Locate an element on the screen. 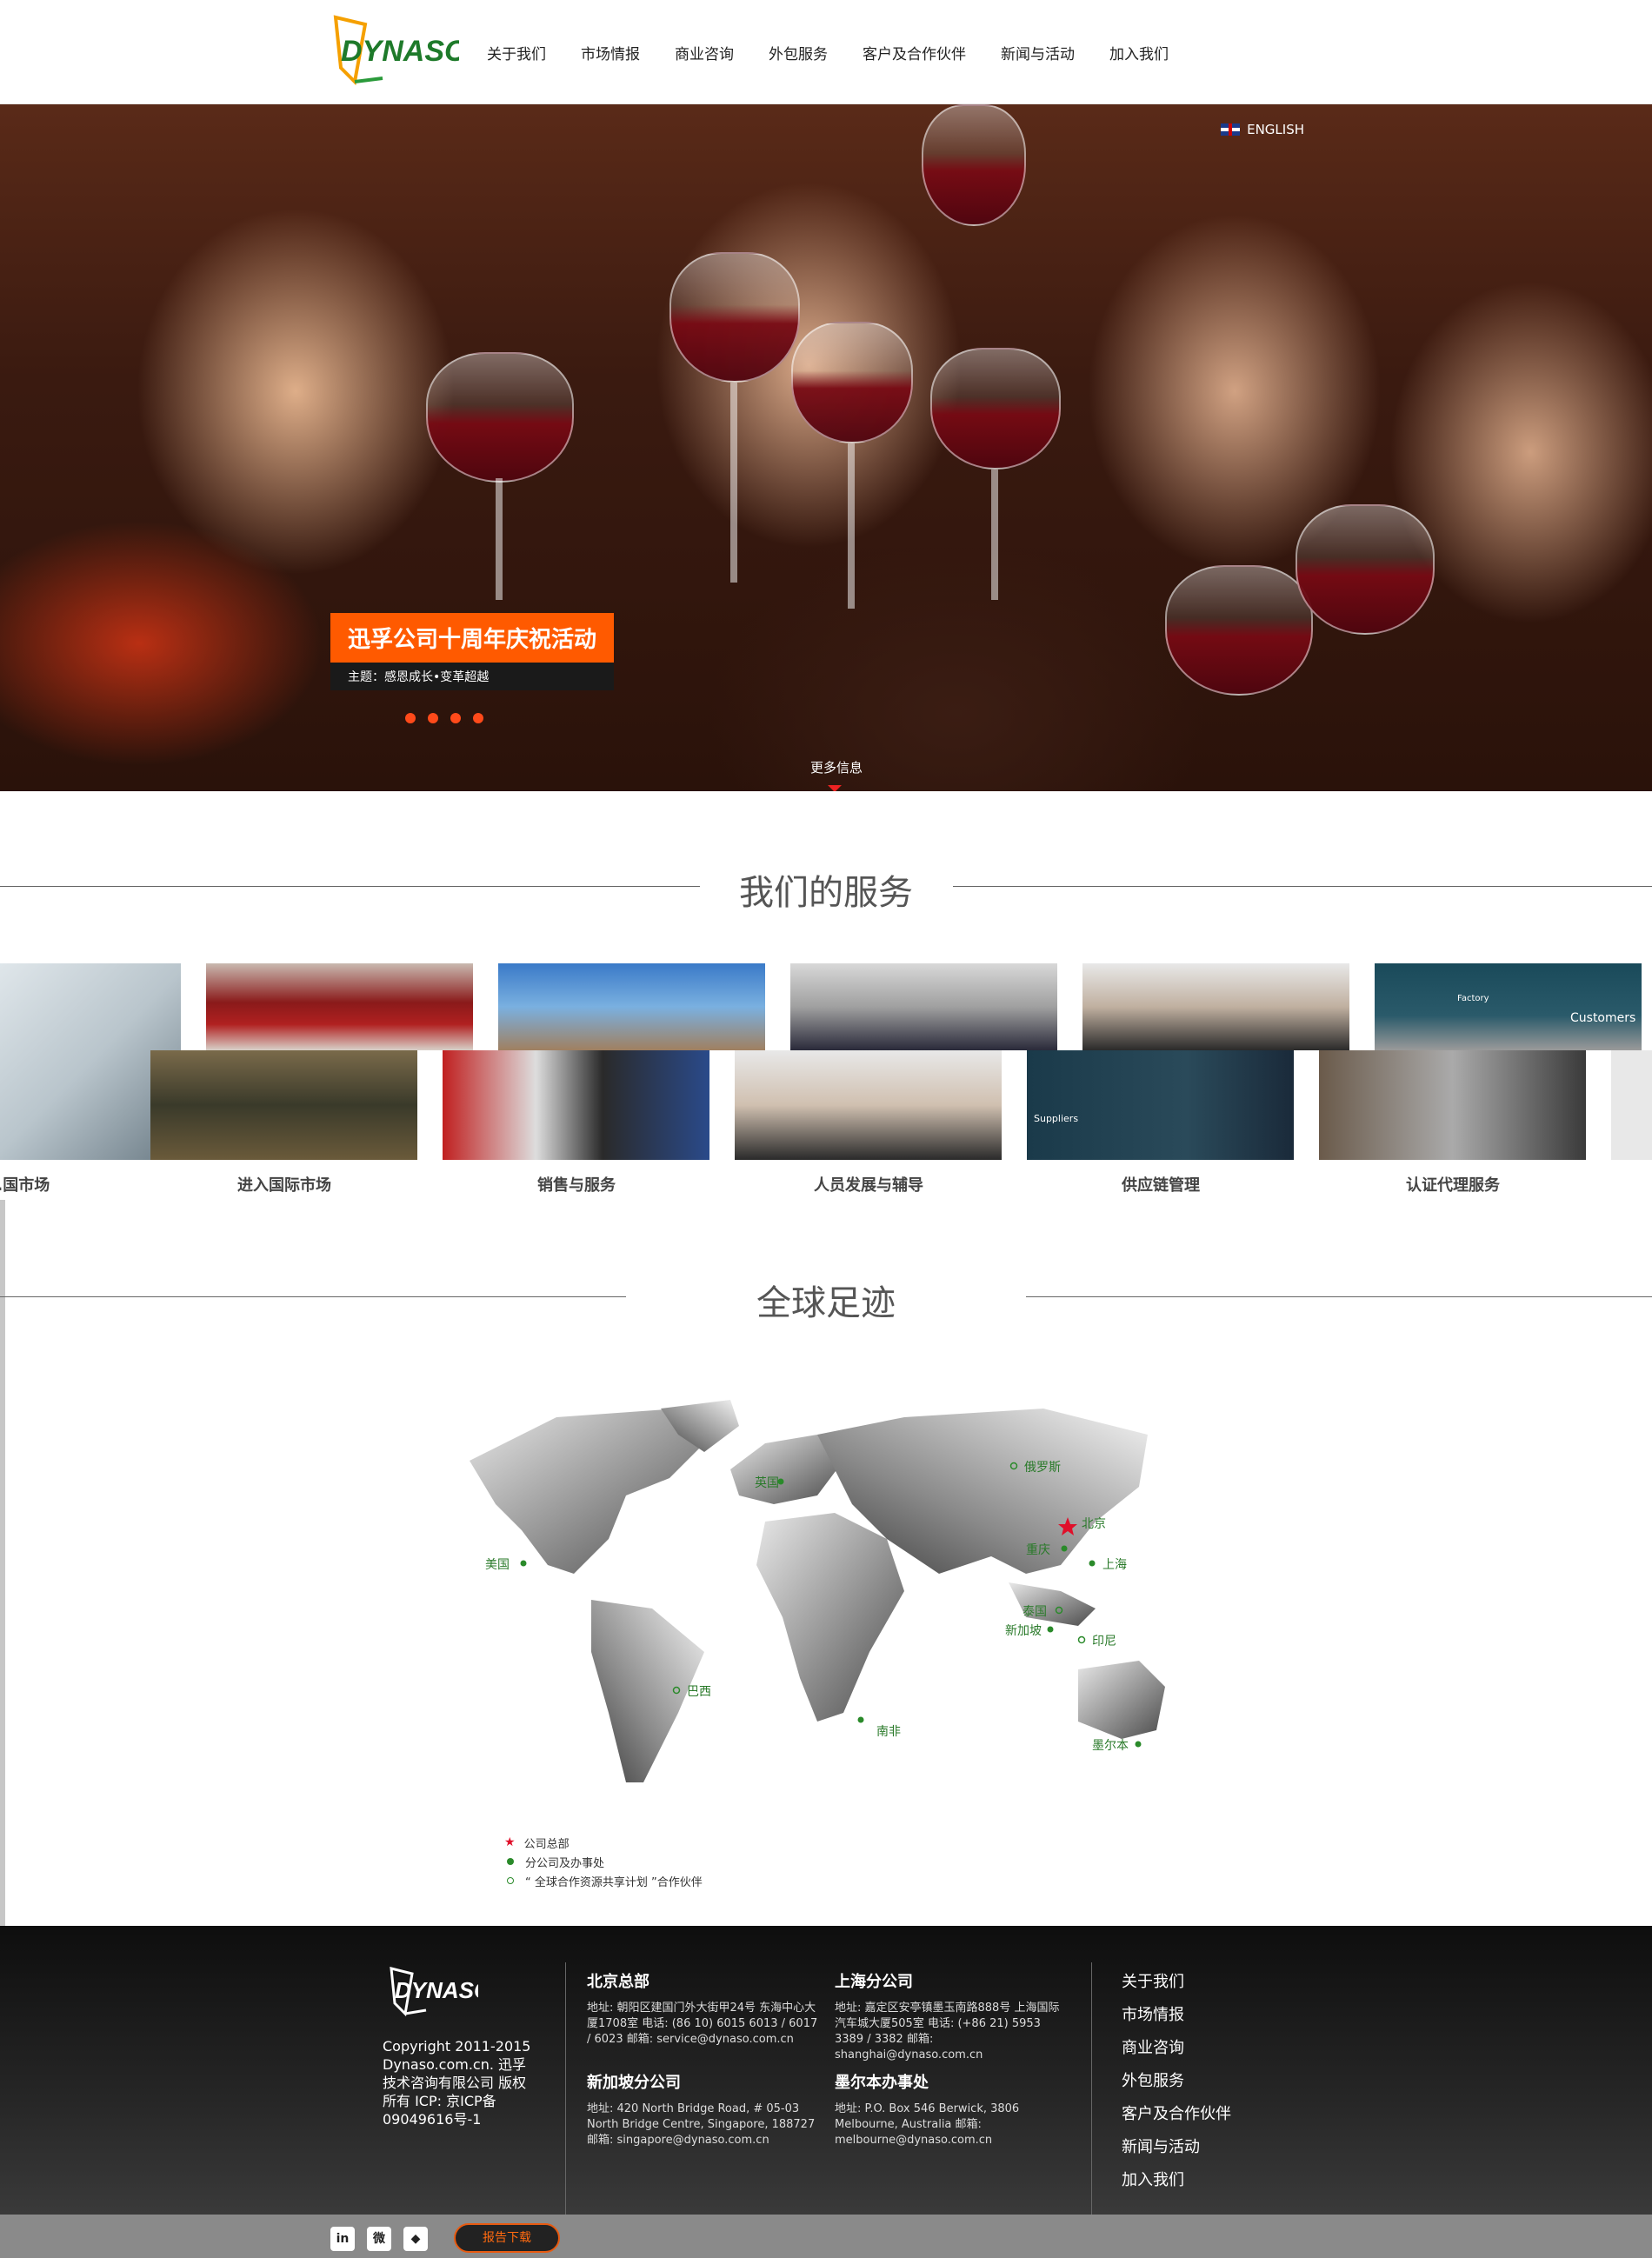  legend-office-label: 分公司及办事处 is located at coordinates (565, 1863).